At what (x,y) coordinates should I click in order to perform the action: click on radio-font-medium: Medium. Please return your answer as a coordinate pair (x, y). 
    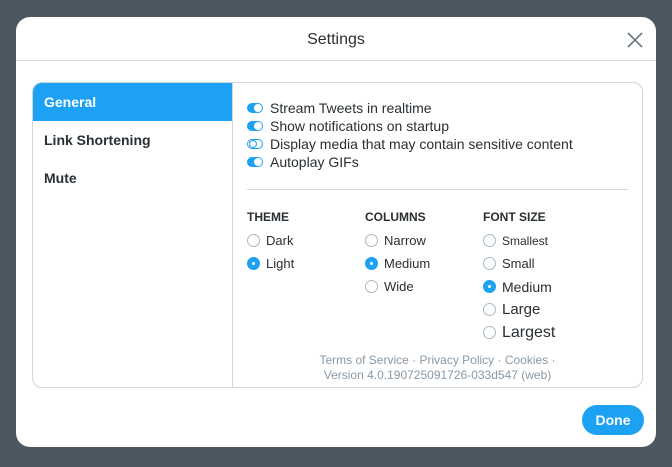
    Looking at the image, I should click on (542, 286).